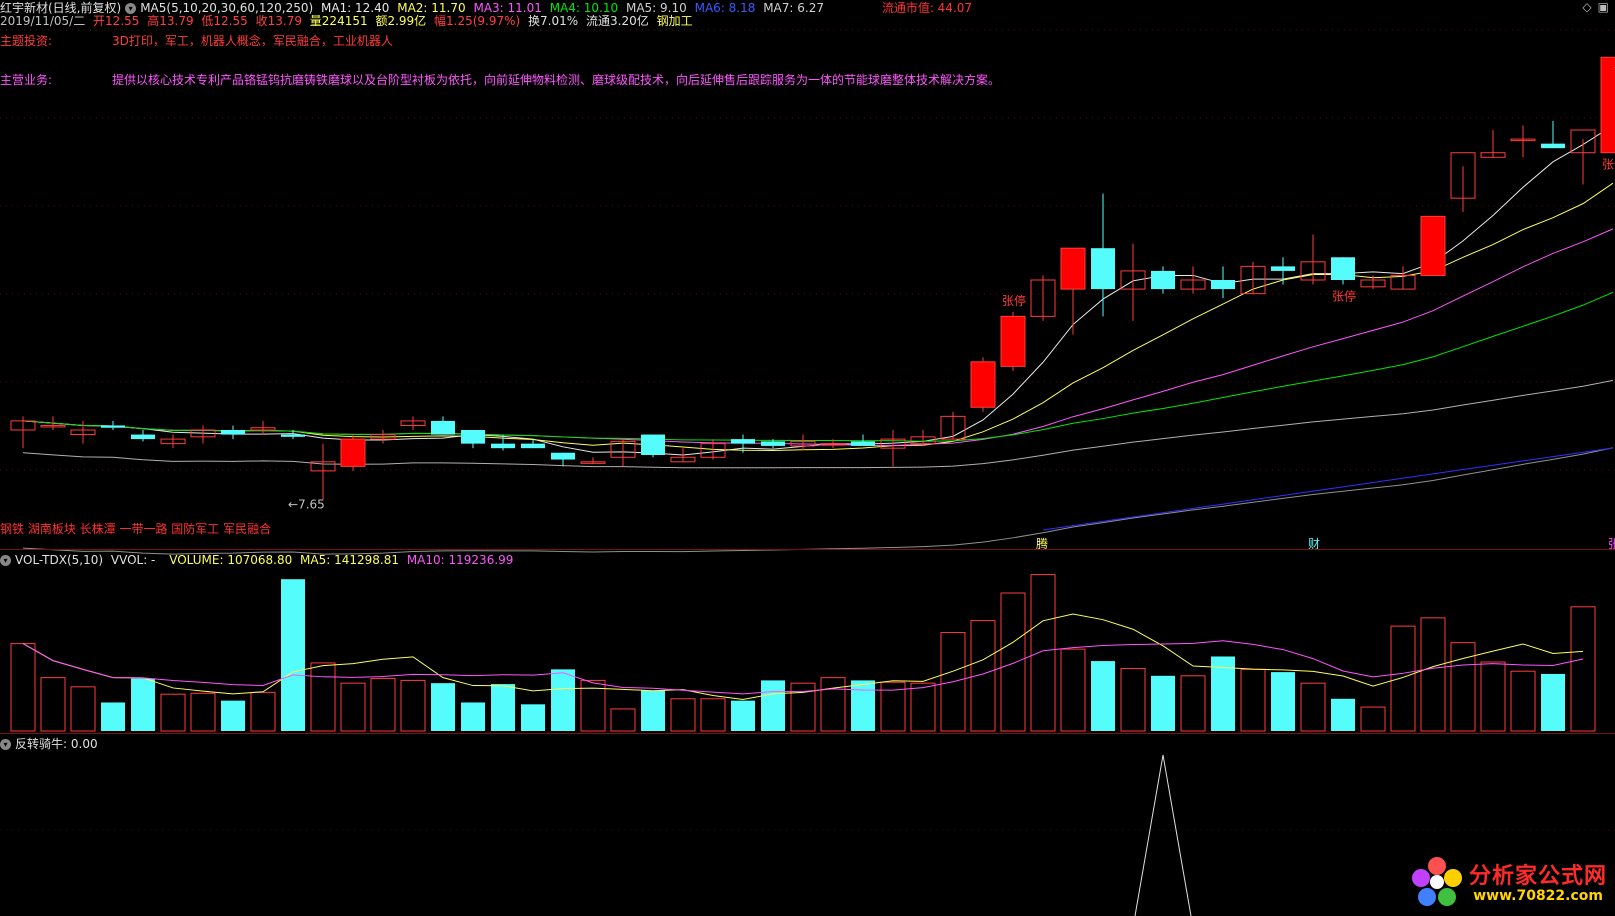 This screenshot has width=1615, height=916. I want to click on ma5-line, so click(818, 424).